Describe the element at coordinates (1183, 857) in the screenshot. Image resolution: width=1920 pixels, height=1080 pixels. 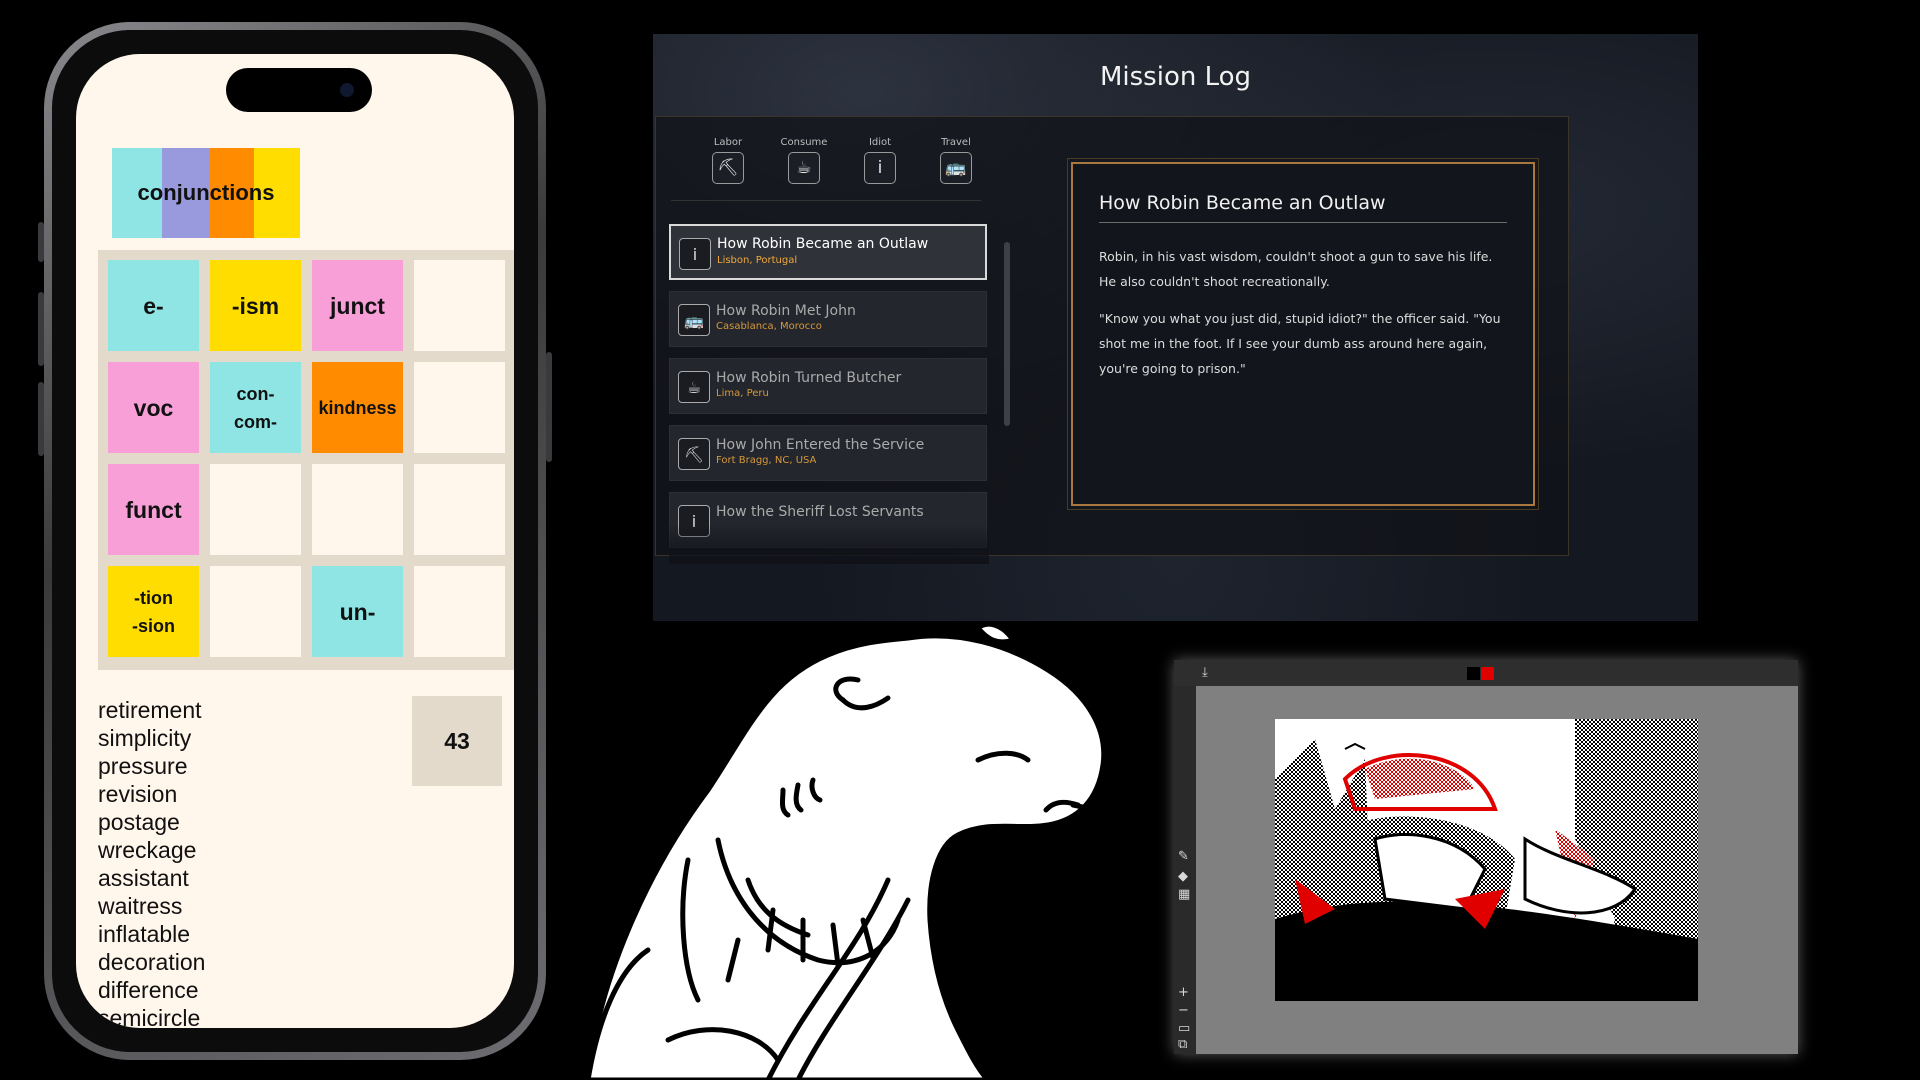
I see `pencil-icon: ✎` at that location.